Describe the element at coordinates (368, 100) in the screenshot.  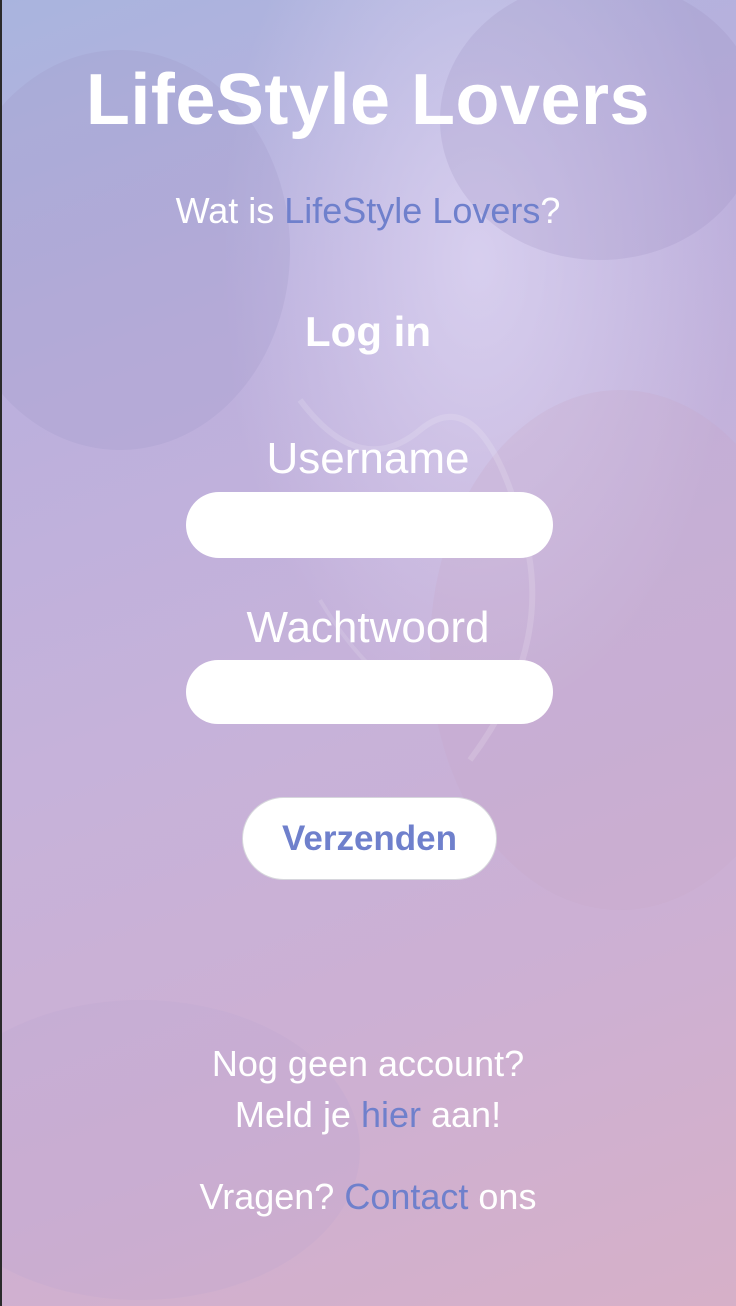
I see `app-title: LifeStyle Lovers` at that location.